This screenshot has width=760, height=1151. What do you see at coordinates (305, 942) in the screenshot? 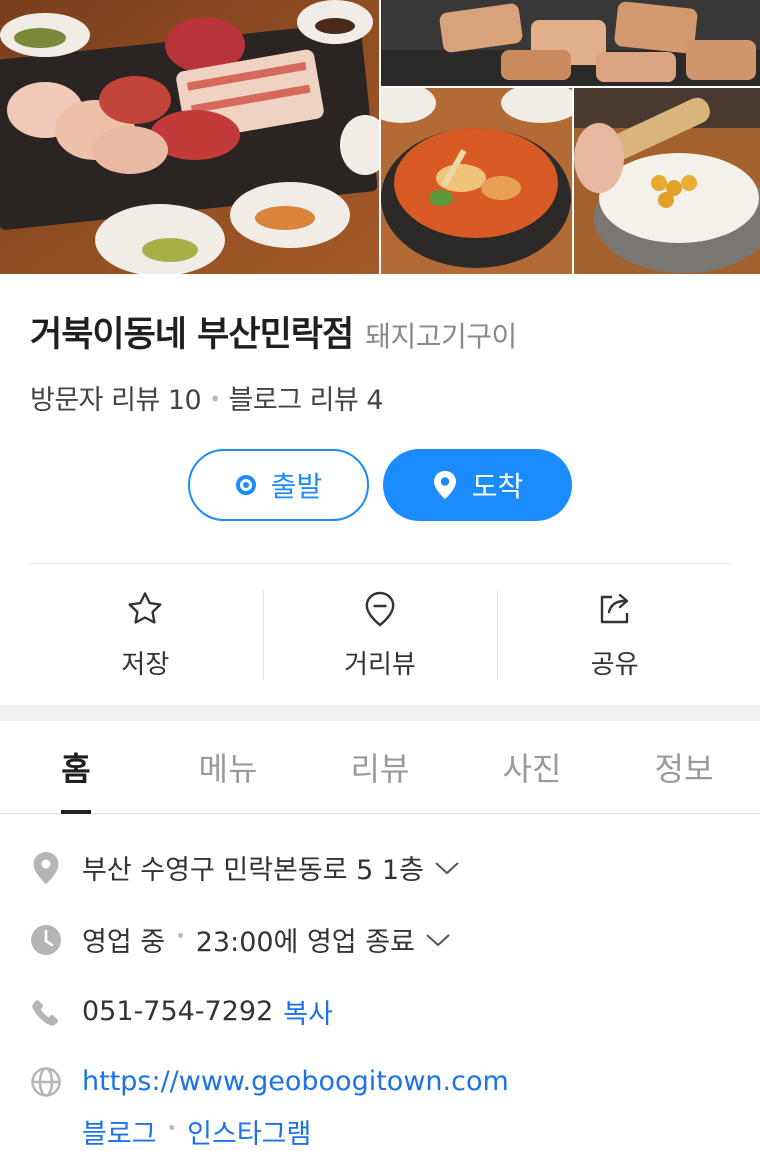
I see `hours-detail: 23:00에 영업 종료` at bounding box center [305, 942].